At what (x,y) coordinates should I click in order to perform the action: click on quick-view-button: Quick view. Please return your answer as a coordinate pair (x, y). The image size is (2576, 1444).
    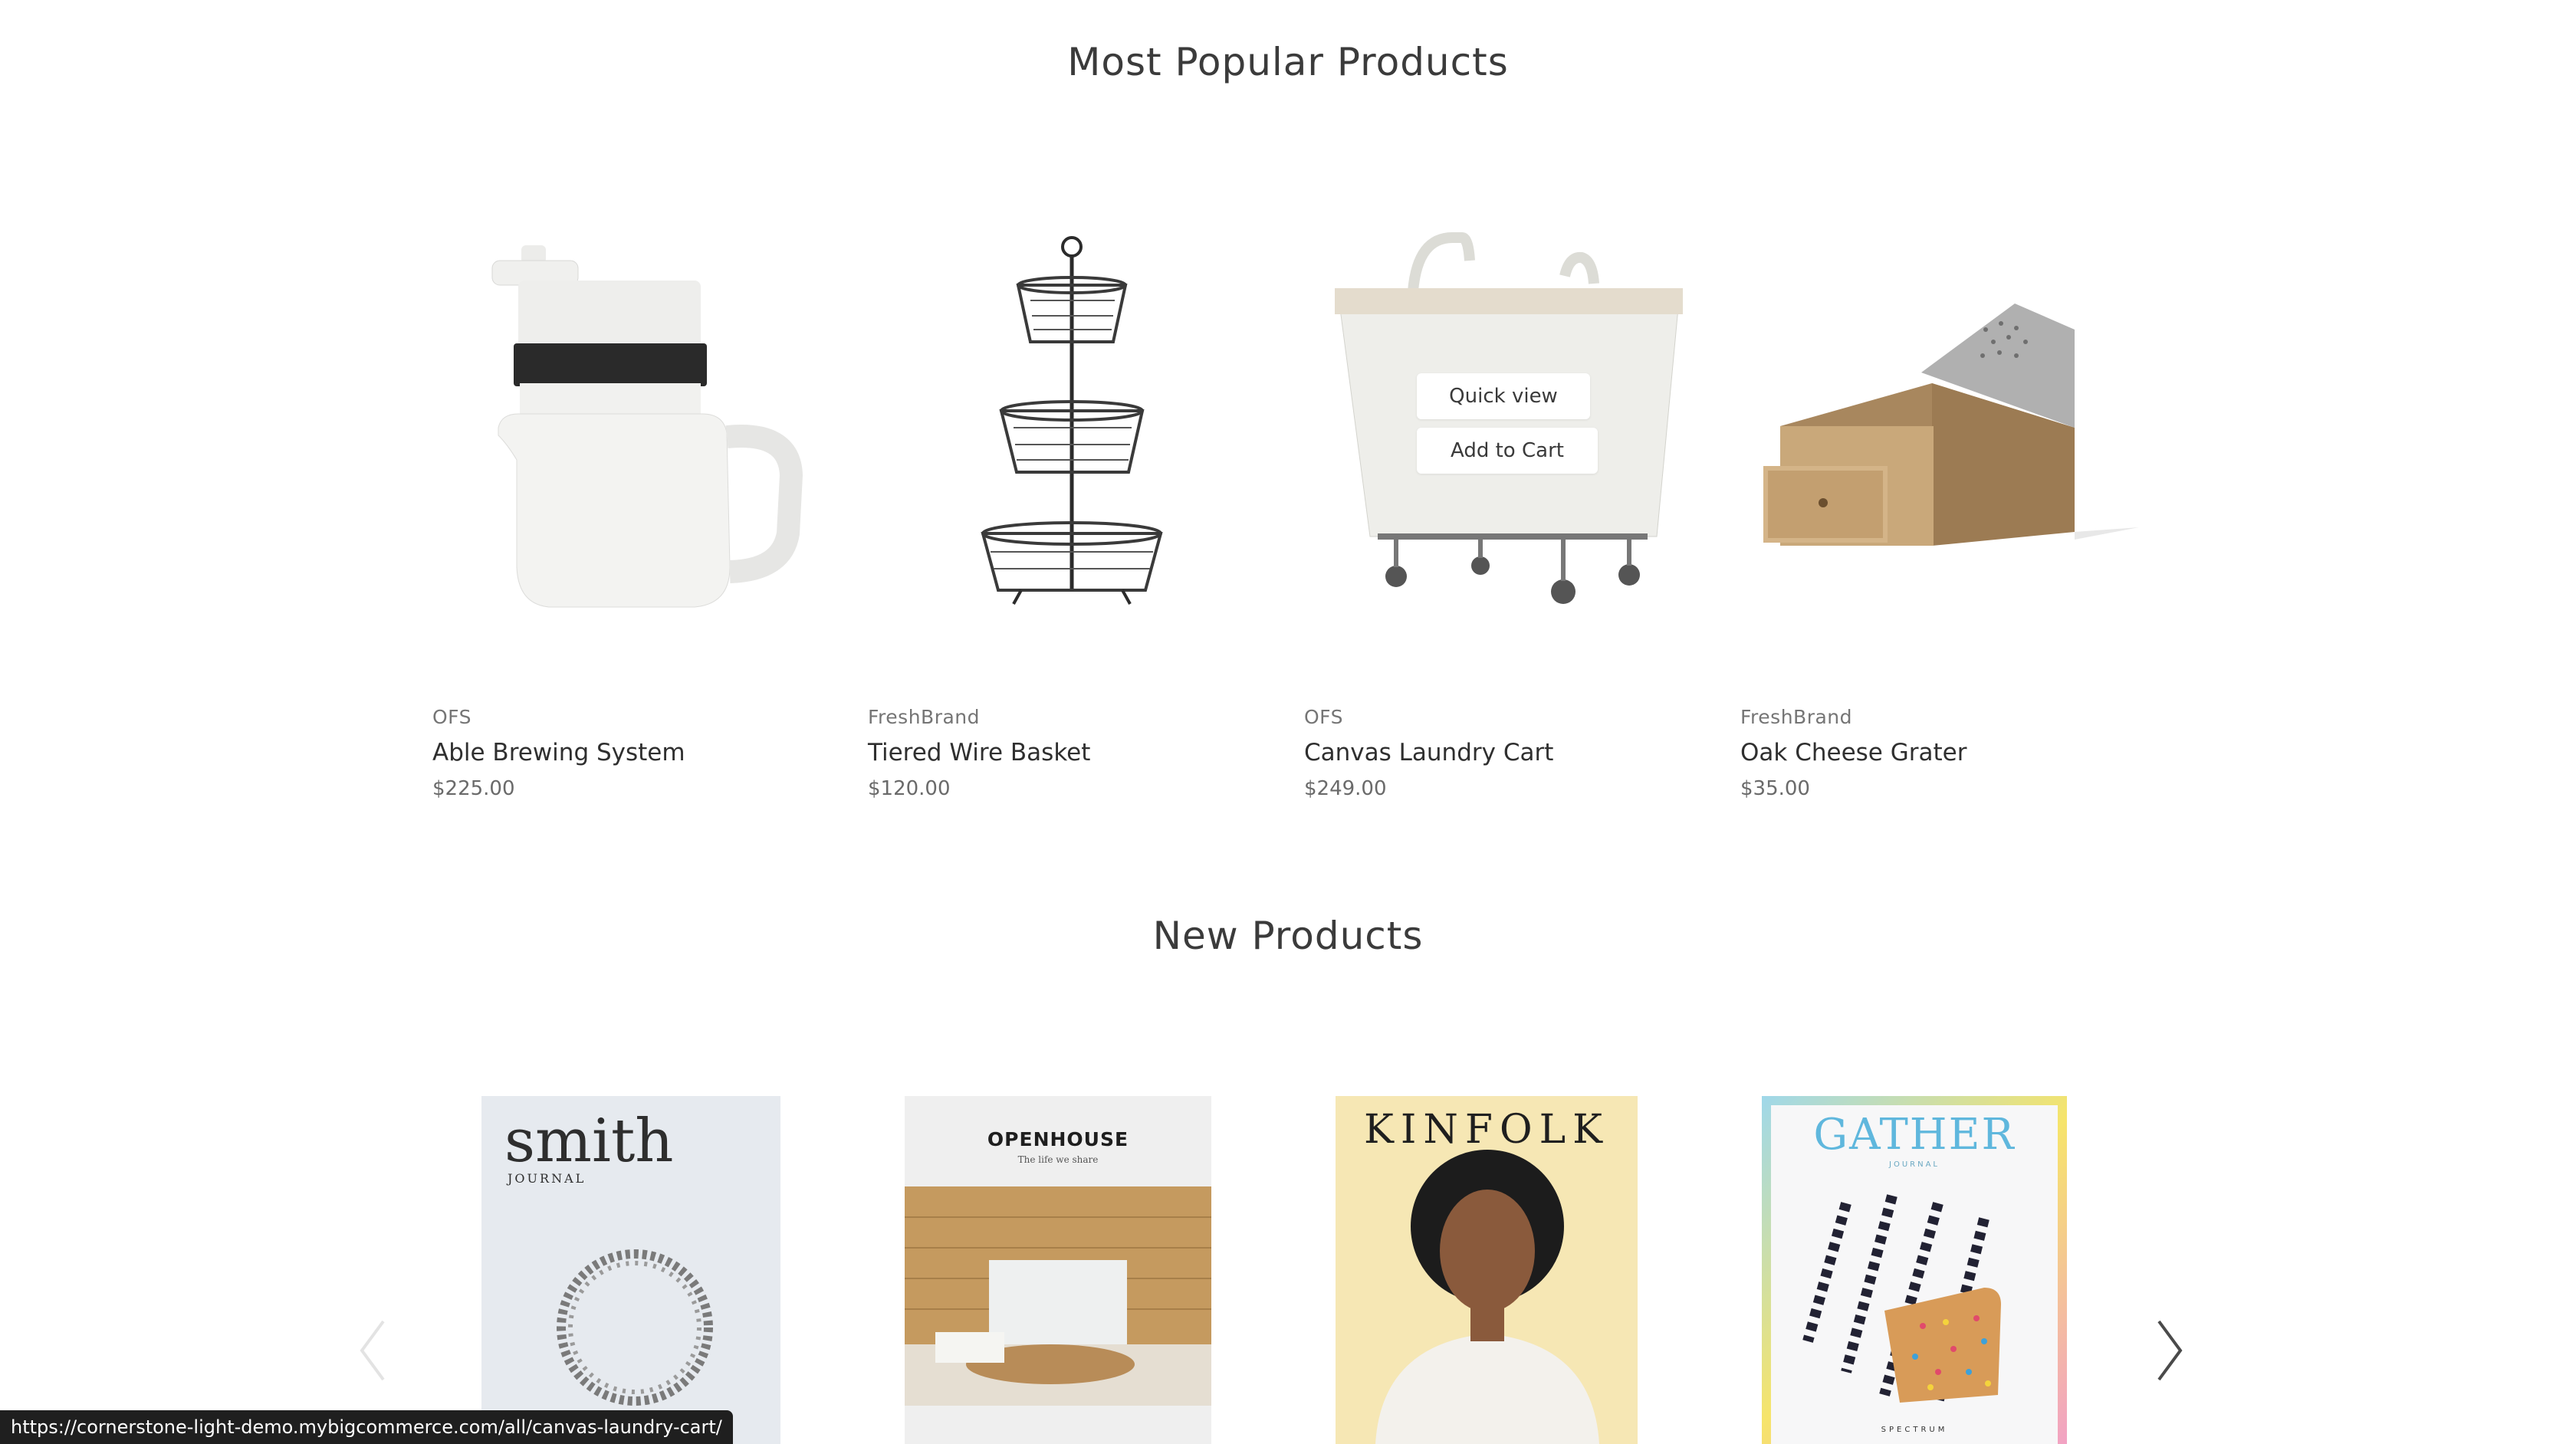
    Looking at the image, I should click on (1504, 396).